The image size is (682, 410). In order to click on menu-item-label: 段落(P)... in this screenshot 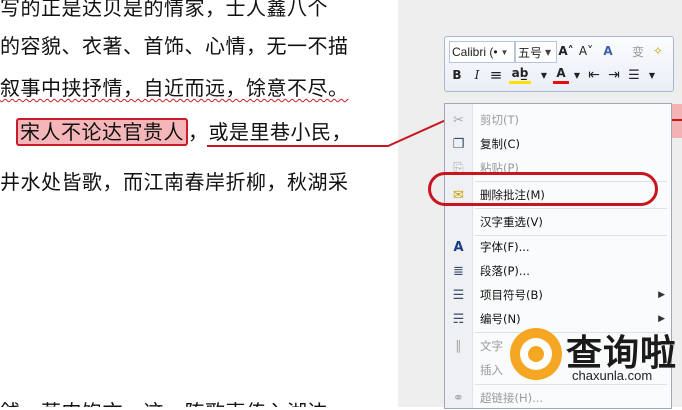, I will do `click(505, 271)`.